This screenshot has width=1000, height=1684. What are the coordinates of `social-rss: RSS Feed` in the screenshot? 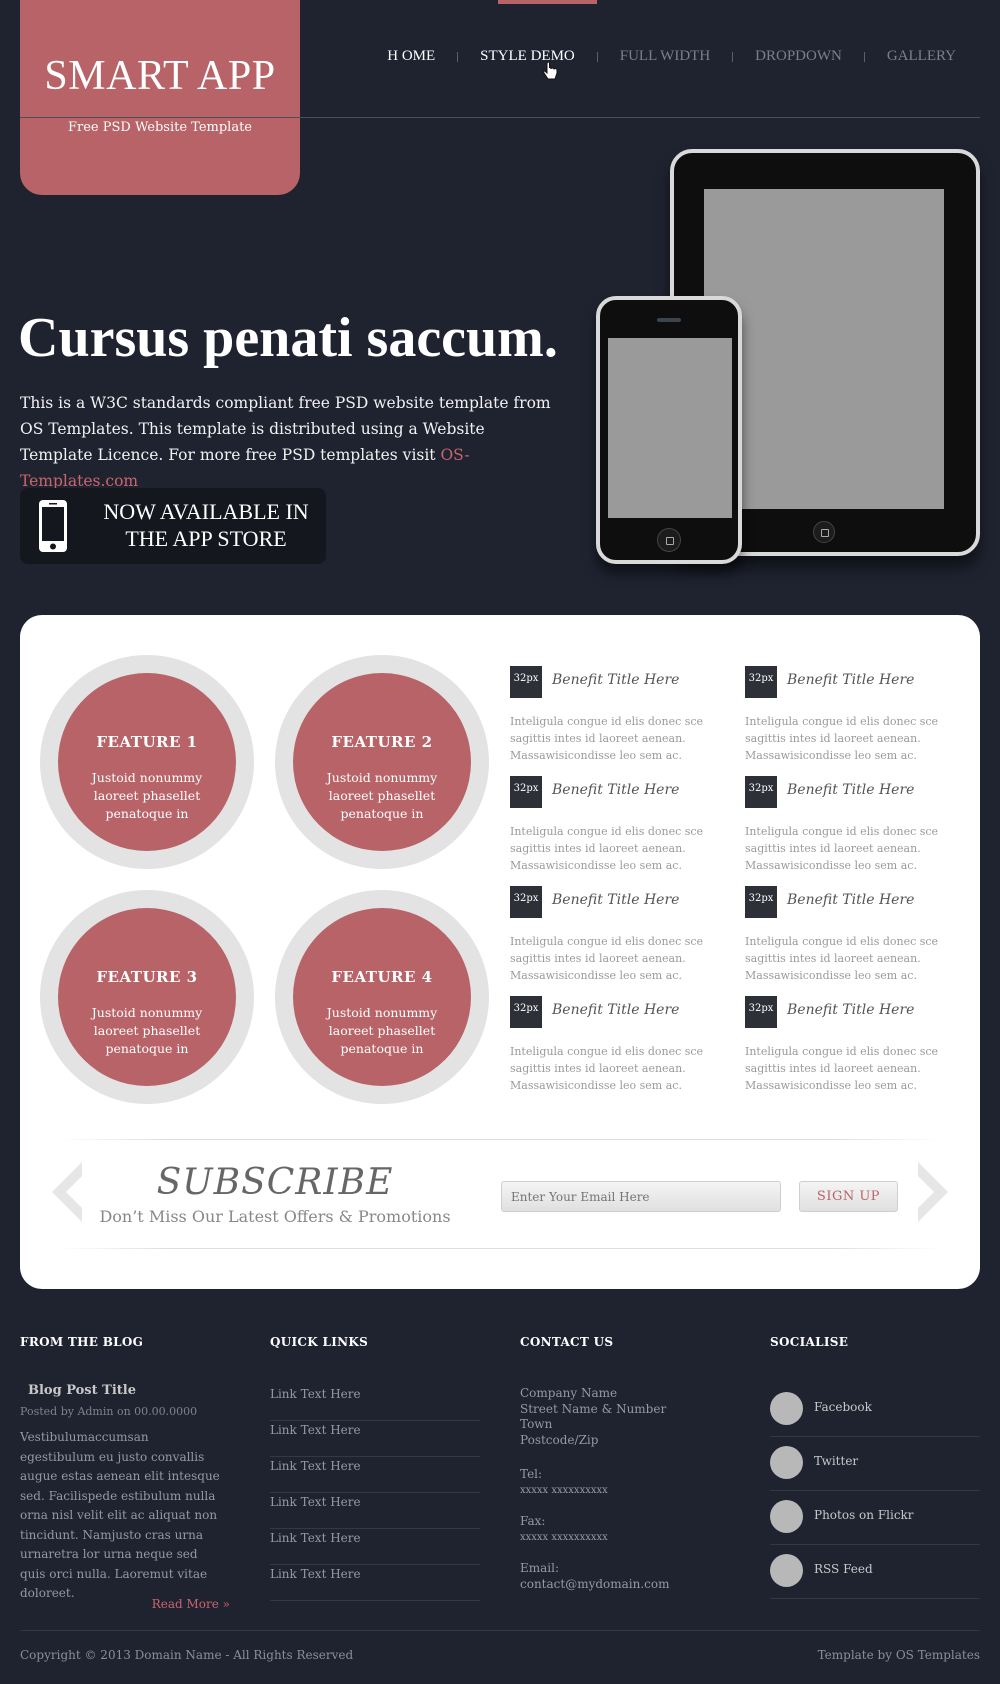 It's located at (875, 1572).